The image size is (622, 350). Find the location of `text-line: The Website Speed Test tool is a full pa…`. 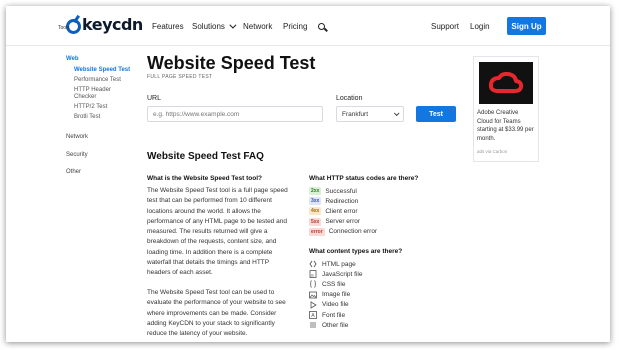

text-line: The Website Speed Test tool is a full pa… is located at coordinates (217, 190).